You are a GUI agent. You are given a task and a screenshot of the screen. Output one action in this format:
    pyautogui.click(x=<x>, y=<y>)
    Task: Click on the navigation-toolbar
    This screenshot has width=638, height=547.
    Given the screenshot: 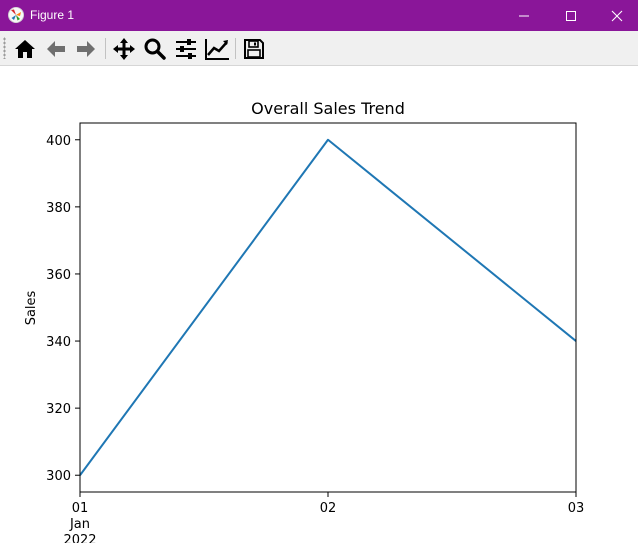 What is the action you would take?
    pyautogui.click(x=319, y=48)
    